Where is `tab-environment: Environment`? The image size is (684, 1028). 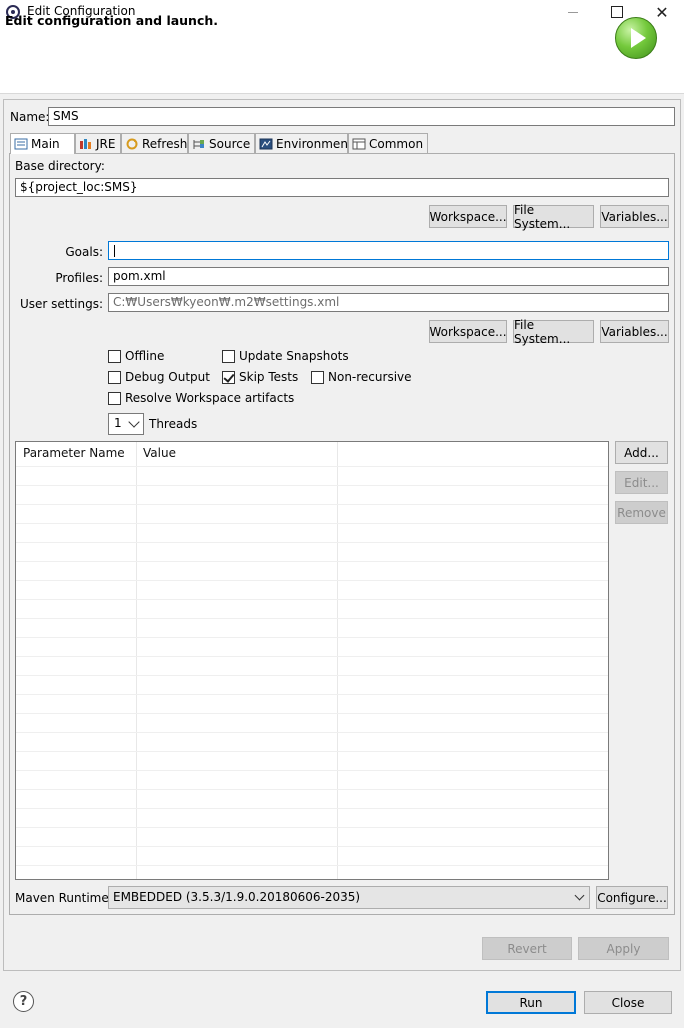 tab-environment: Environment is located at coordinates (304, 143).